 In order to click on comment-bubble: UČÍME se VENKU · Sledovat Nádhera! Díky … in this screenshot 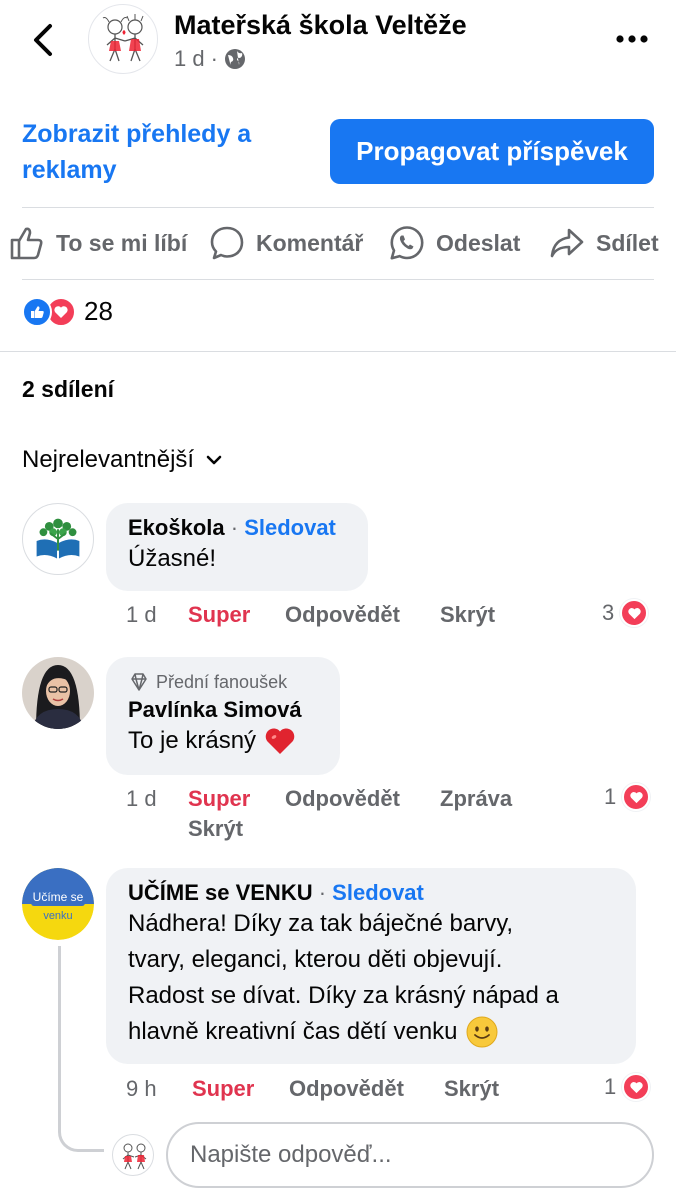, I will do `click(371, 966)`.